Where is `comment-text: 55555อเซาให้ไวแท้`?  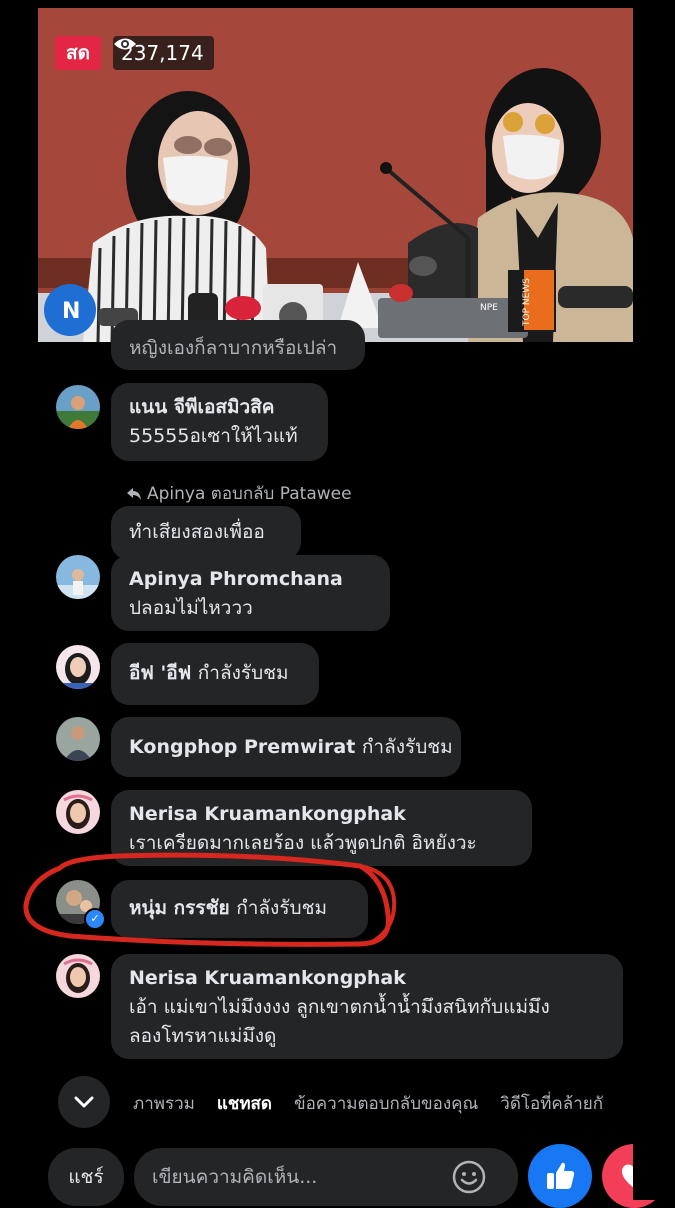 comment-text: 55555อเซาให้ไวแท้ is located at coordinates (213, 436).